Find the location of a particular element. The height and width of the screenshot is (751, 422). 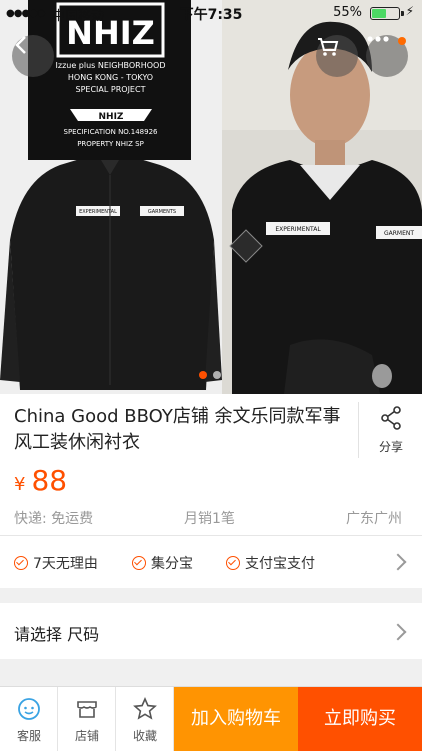

battery-icon is located at coordinates (387, 13).